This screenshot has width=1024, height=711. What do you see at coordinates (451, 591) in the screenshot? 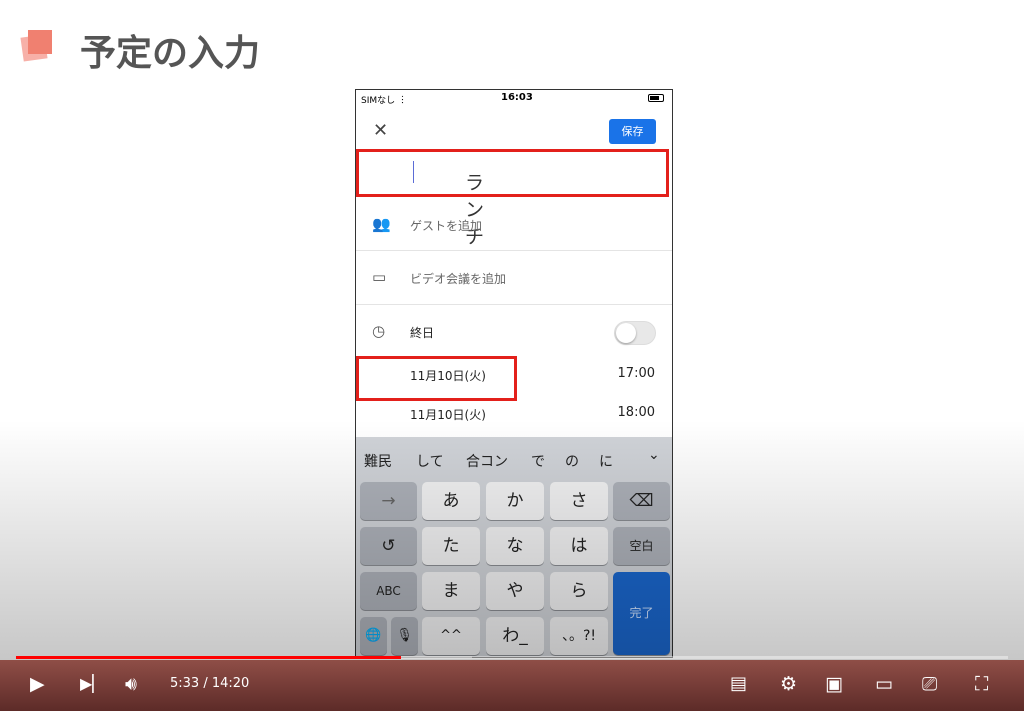
I see `key-ma: ま` at bounding box center [451, 591].